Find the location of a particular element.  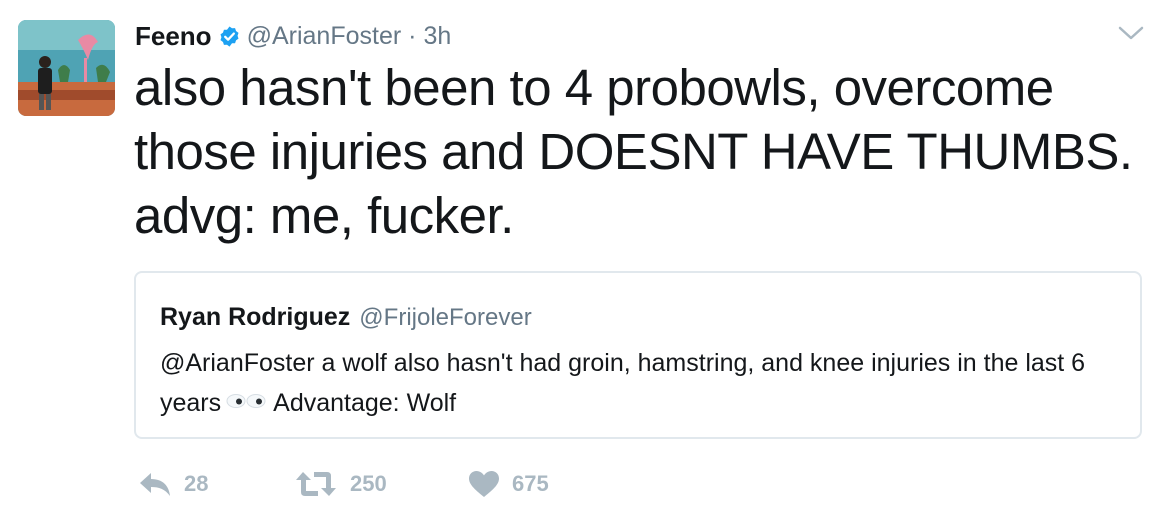

avatar is located at coordinates (66, 68).